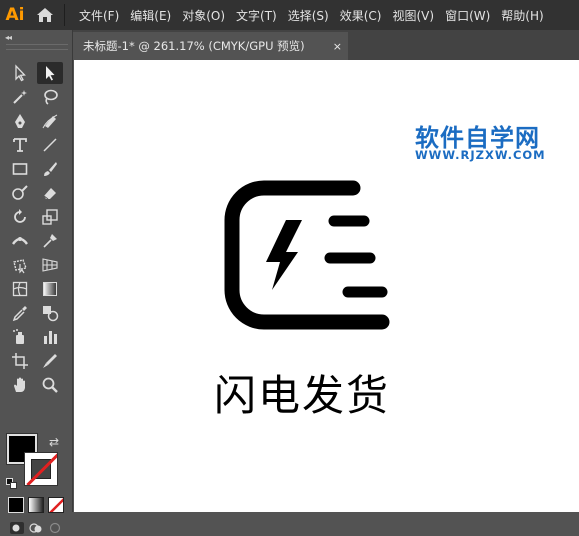 The height and width of the screenshot is (536, 579). Describe the element at coordinates (50, 361) in the screenshot. I see `slice-icon` at that location.